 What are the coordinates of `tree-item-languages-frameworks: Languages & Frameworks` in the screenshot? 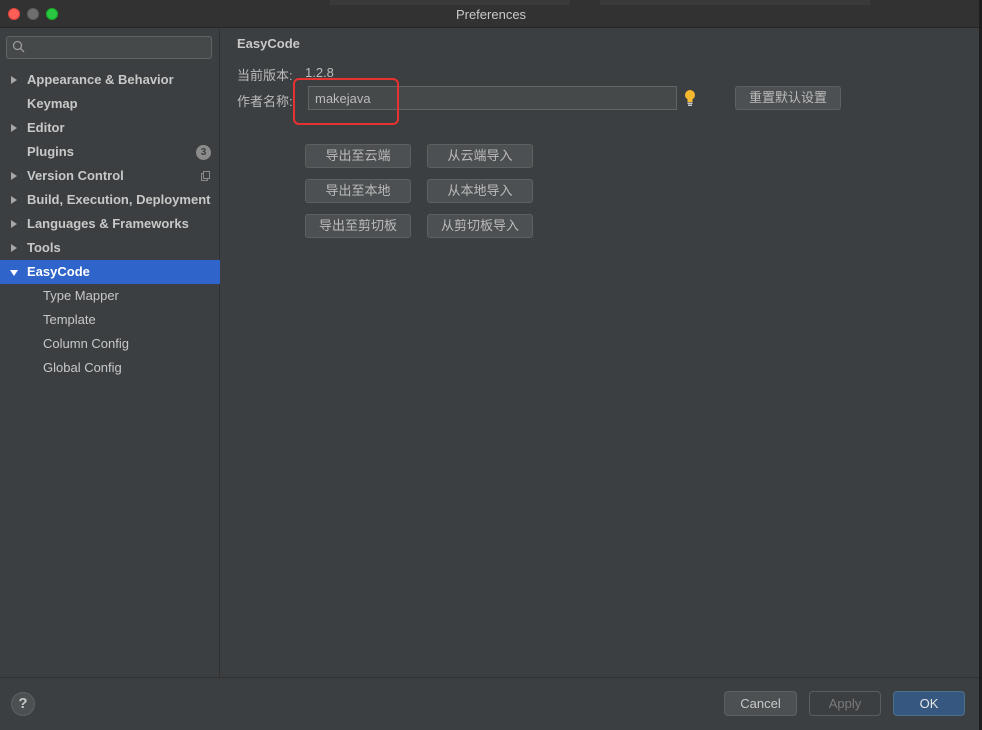 It's located at (110, 224).